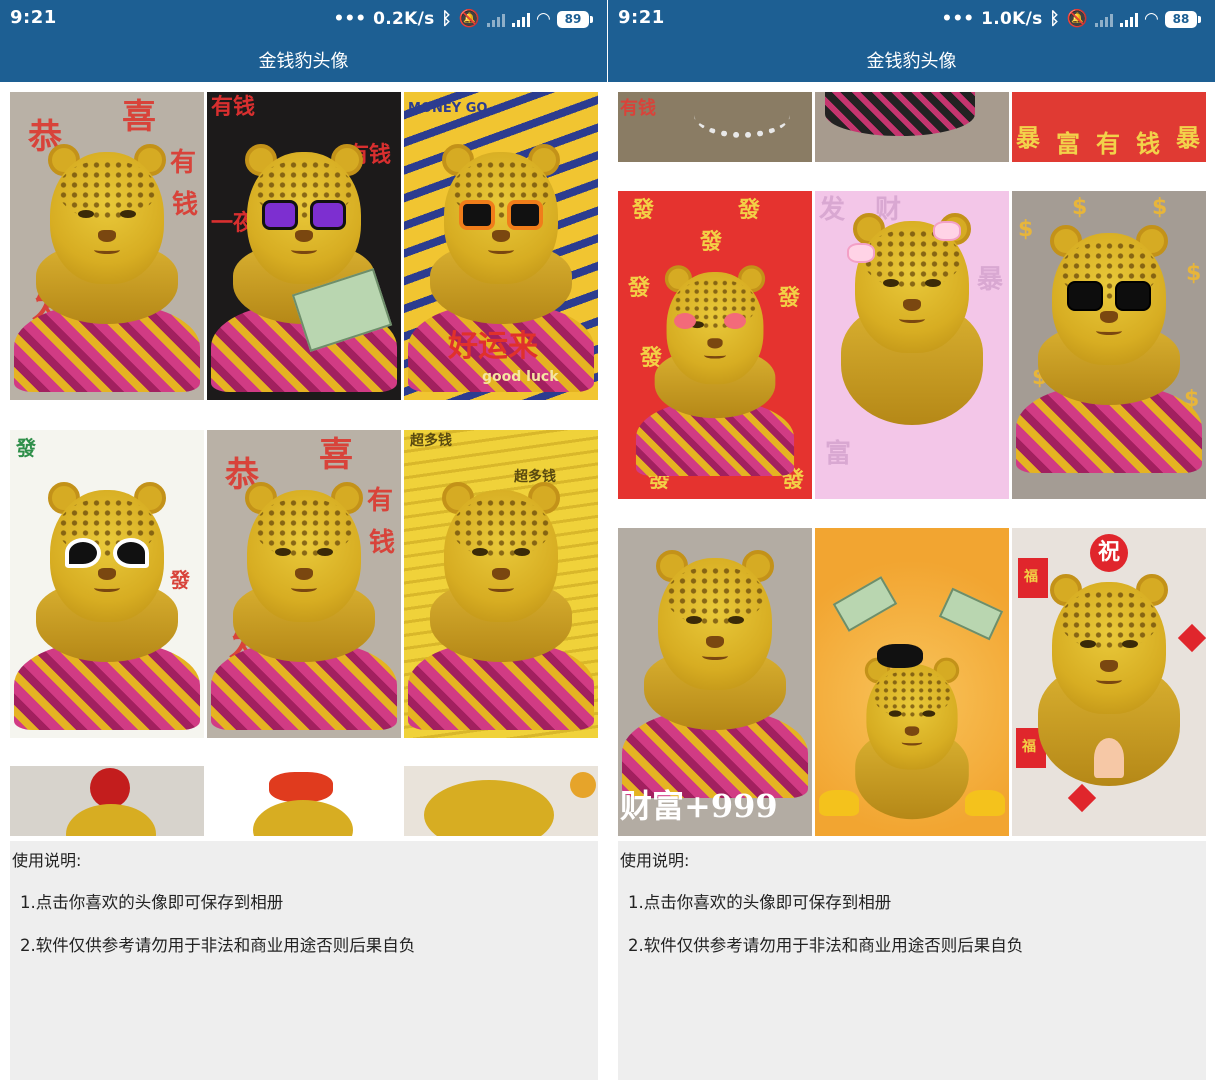  Describe the element at coordinates (501, 584) in the screenshot. I see `avatar-tile: 超多钱 超多钱 超多钱` at that location.